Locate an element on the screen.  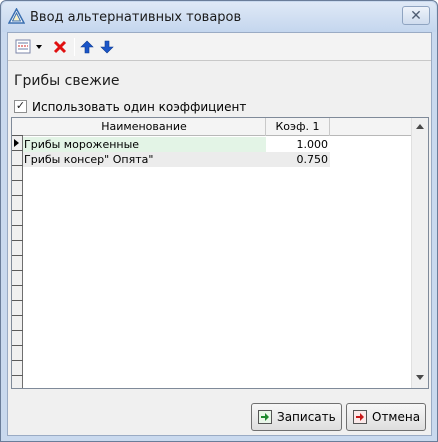
delete-icon is located at coordinates (60, 47).